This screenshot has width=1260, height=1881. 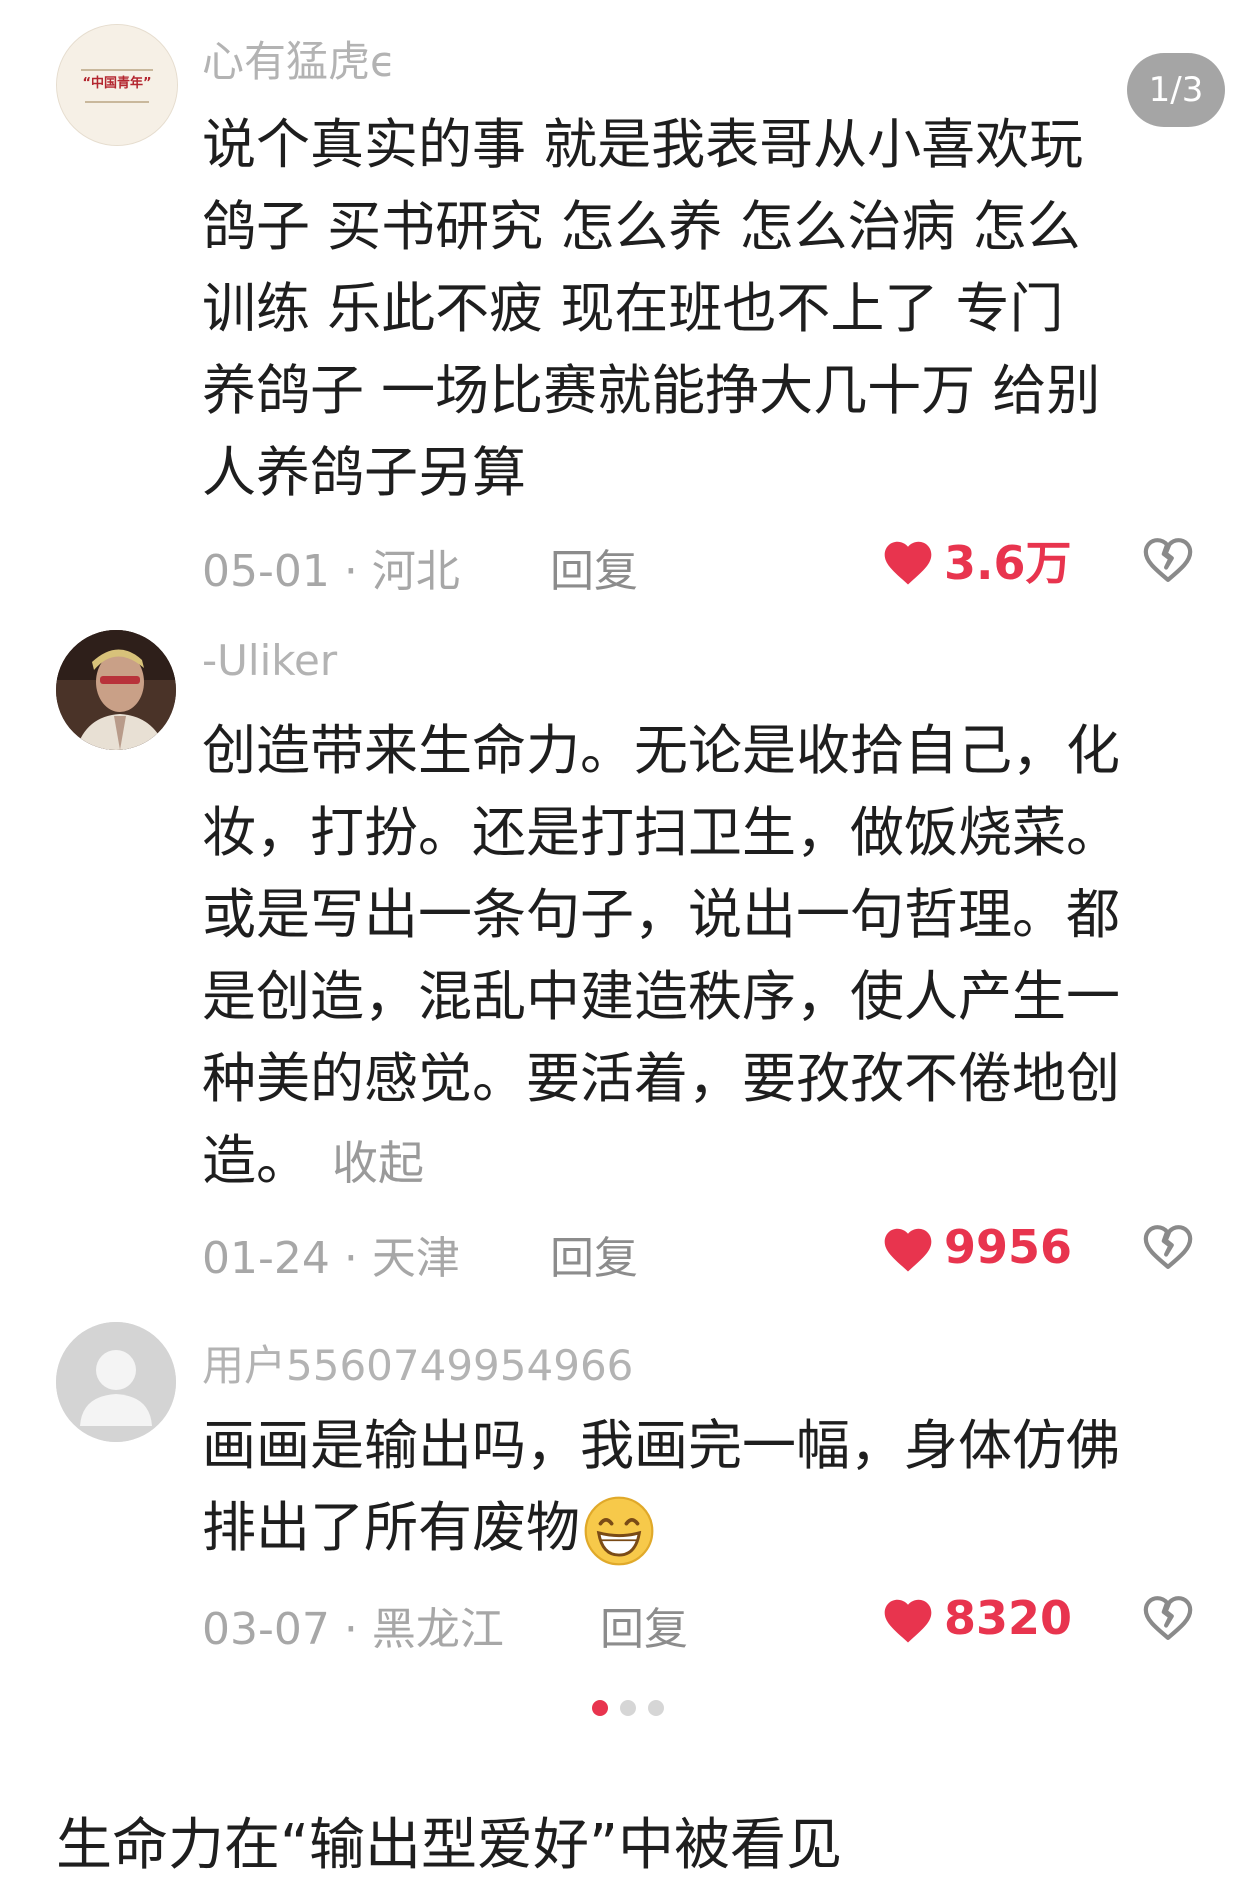 I want to click on user-photo-icon, so click(x=116, y=690).